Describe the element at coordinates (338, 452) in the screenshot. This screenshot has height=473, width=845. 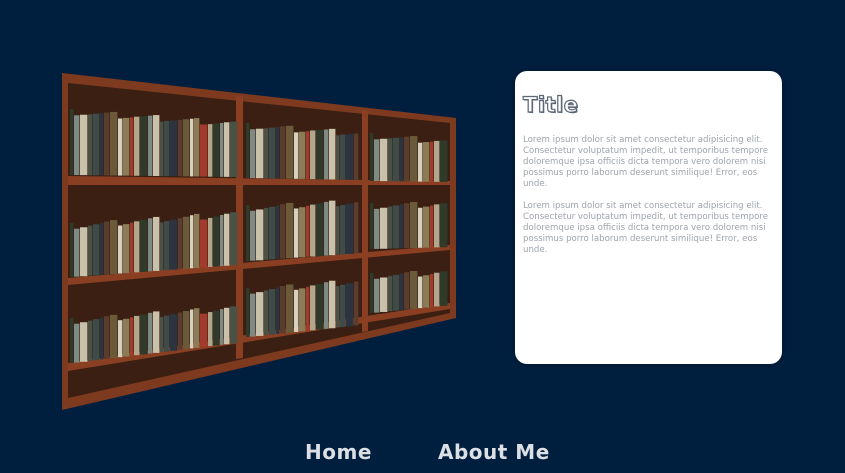
I see `nav-link-home: Home` at that location.